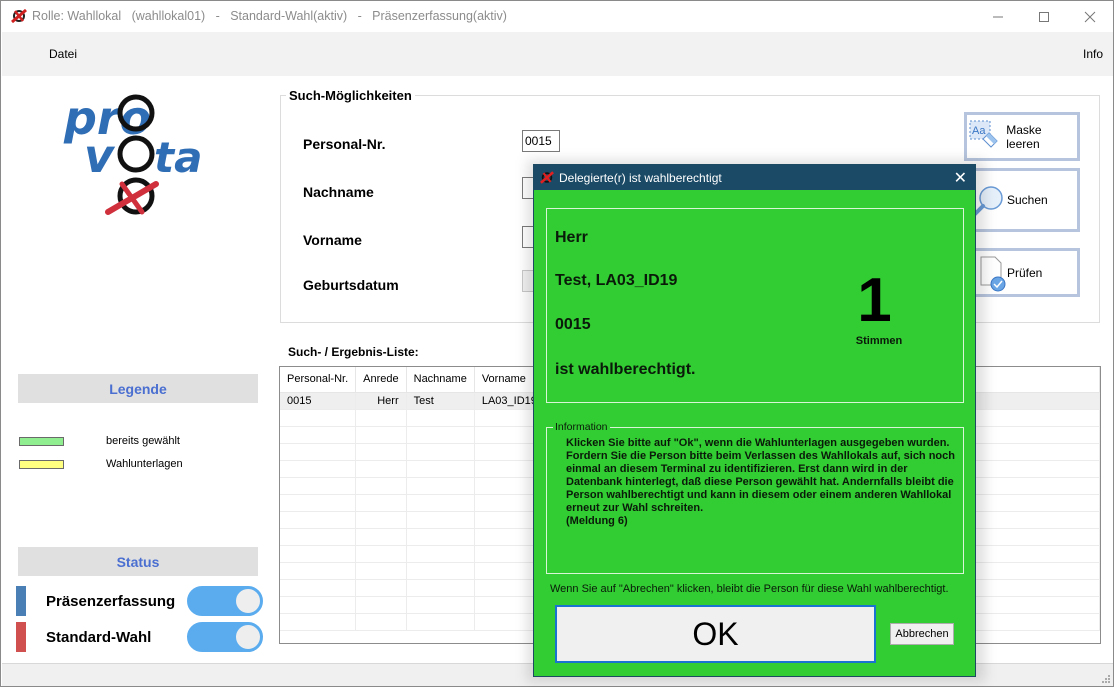  I want to click on status-color-standard-vote, so click(21, 637).